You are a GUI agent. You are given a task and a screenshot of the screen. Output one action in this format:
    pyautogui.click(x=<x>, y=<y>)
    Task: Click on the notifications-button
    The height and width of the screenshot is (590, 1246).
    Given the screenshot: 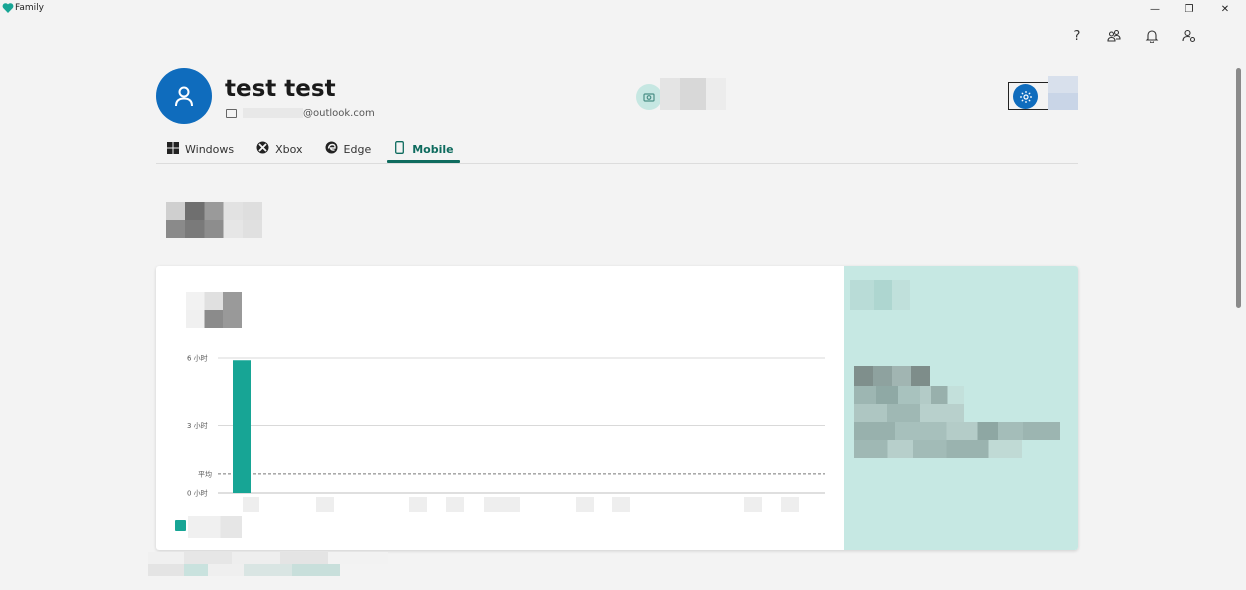 What is the action you would take?
    pyautogui.click(x=1152, y=36)
    